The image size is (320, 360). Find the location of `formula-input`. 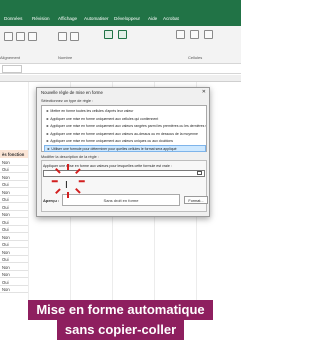

formula-input is located at coordinates (124, 173).